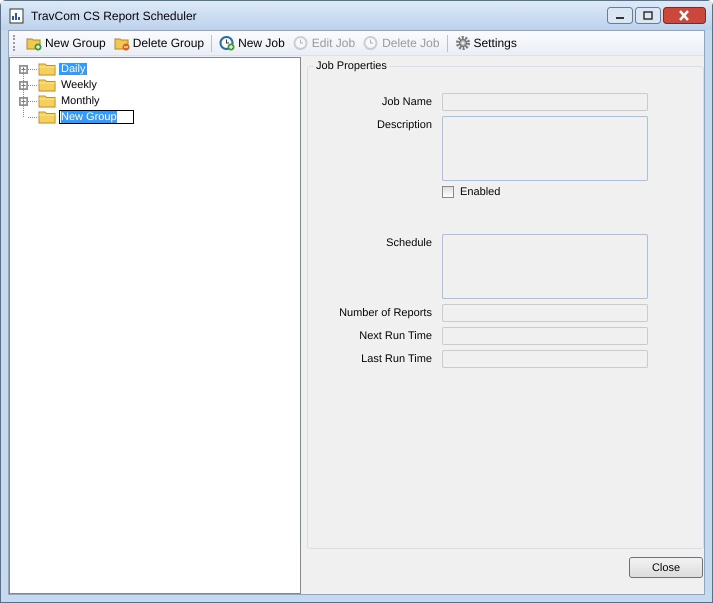 The image size is (713, 603). What do you see at coordinates (80, 101) in the screenshot?
I see `tree-item: Monthly` at bounding box center [80, 101].